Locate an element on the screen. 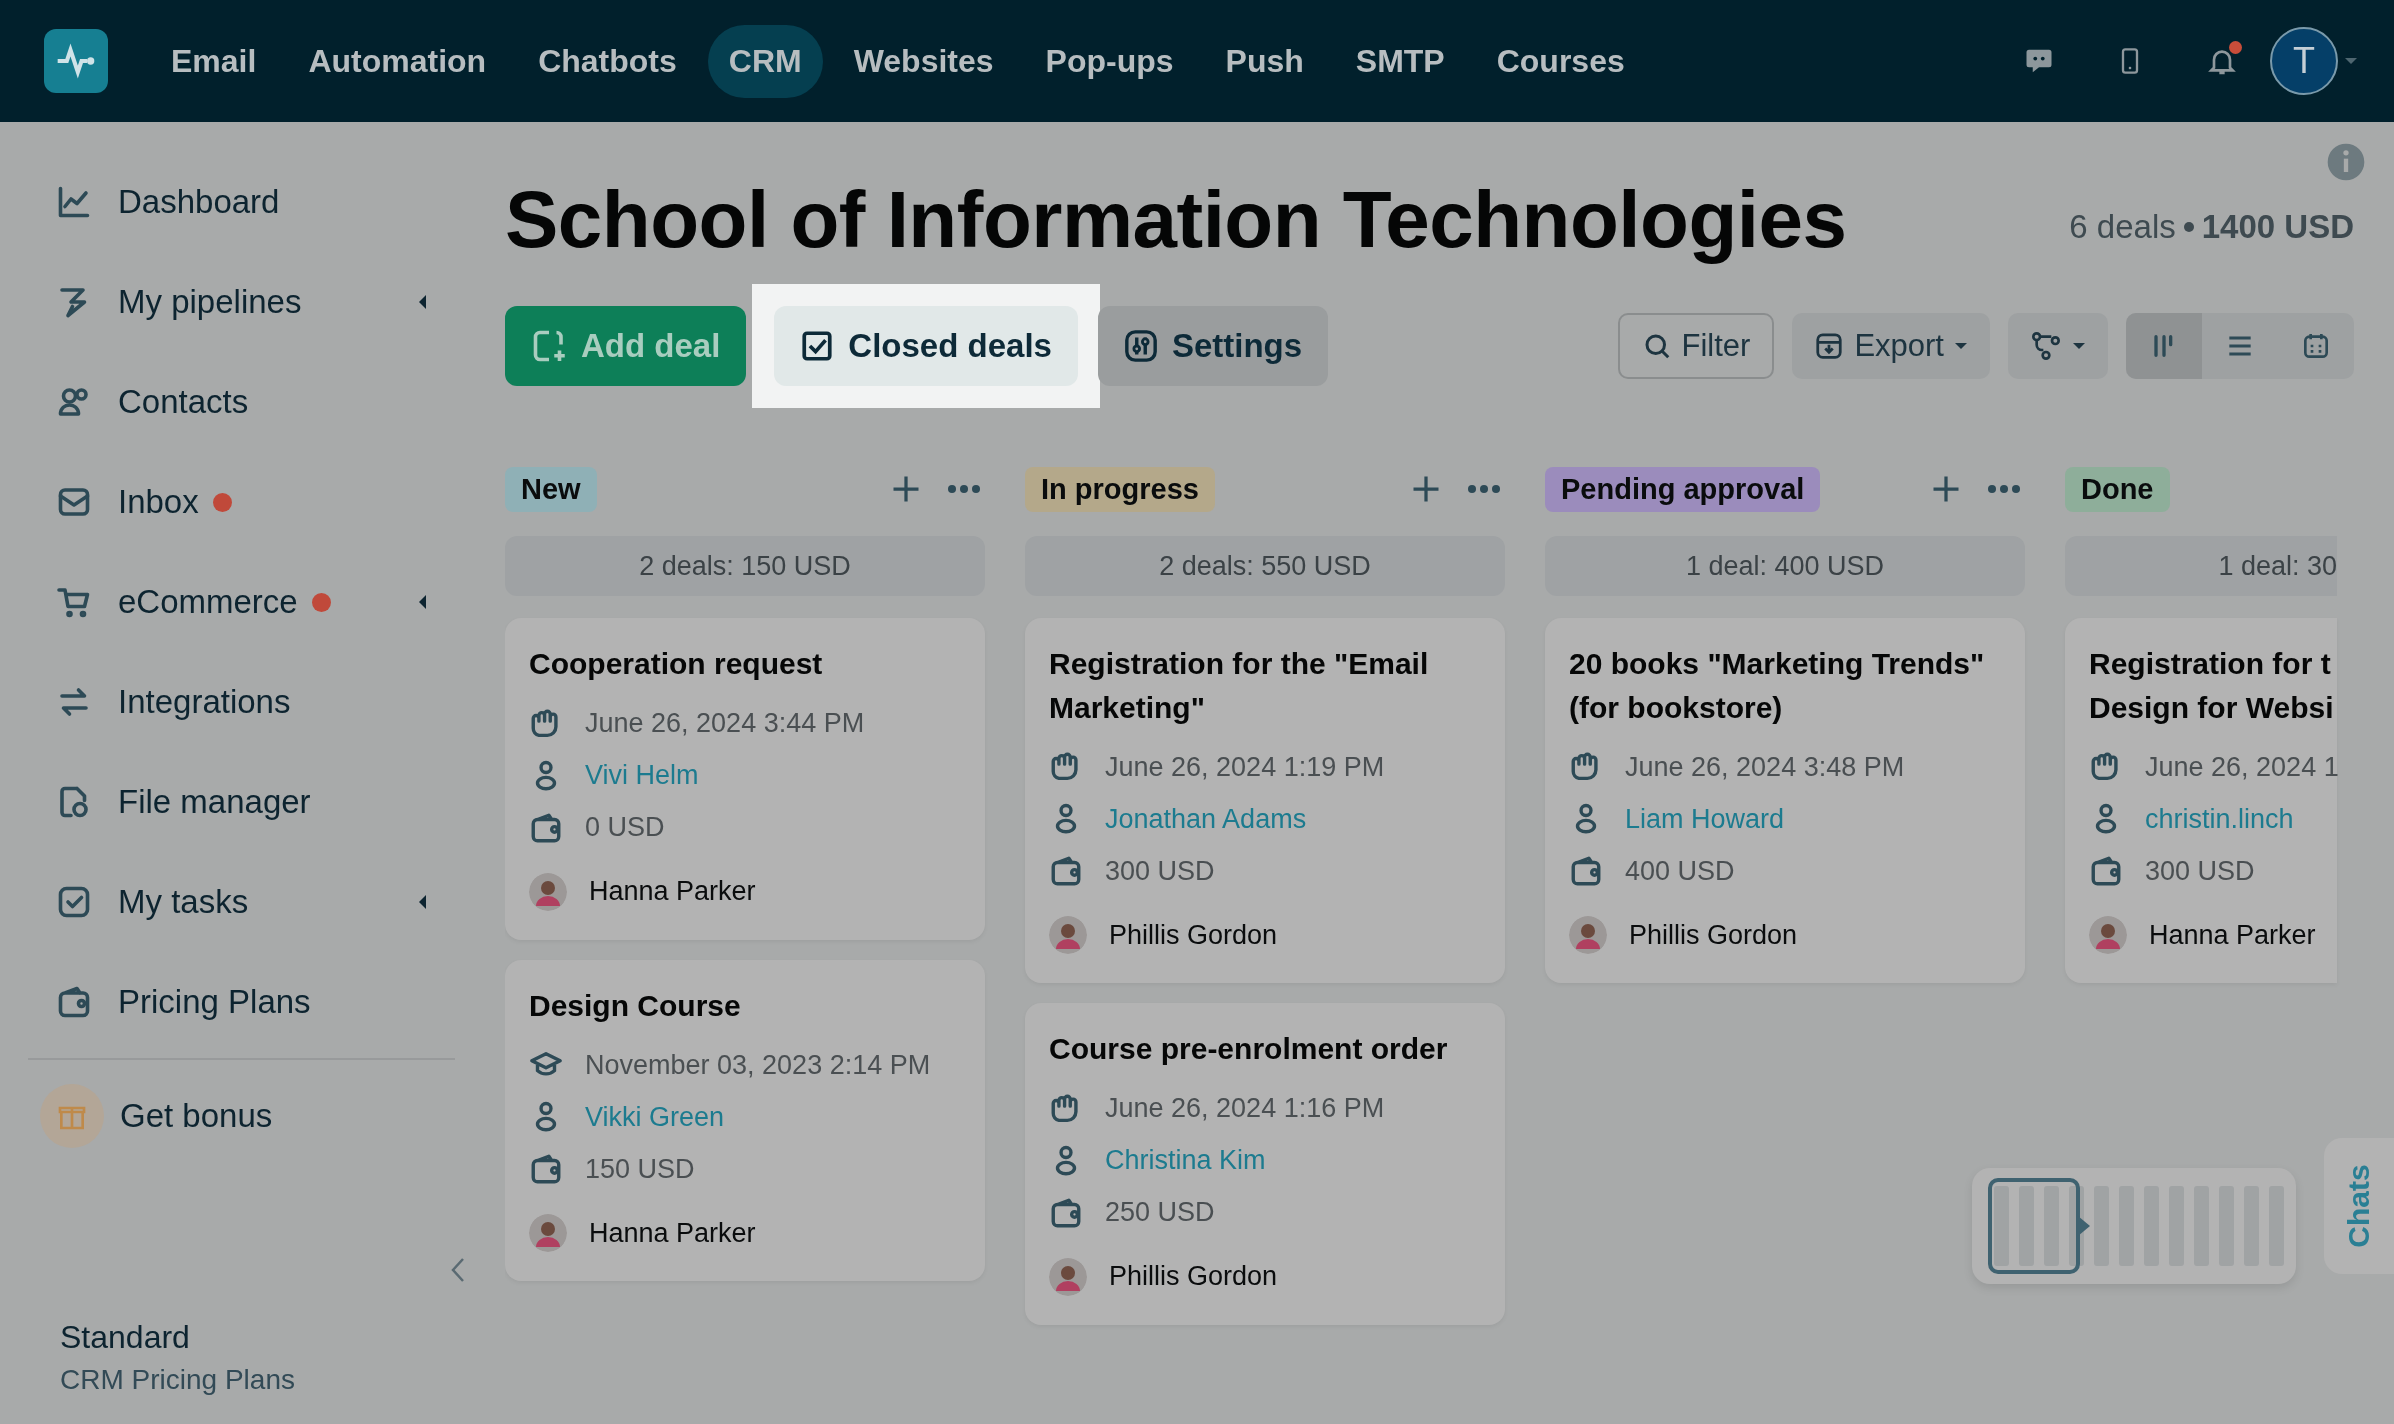  export-button: Export is located at coordinates (1891, 346).